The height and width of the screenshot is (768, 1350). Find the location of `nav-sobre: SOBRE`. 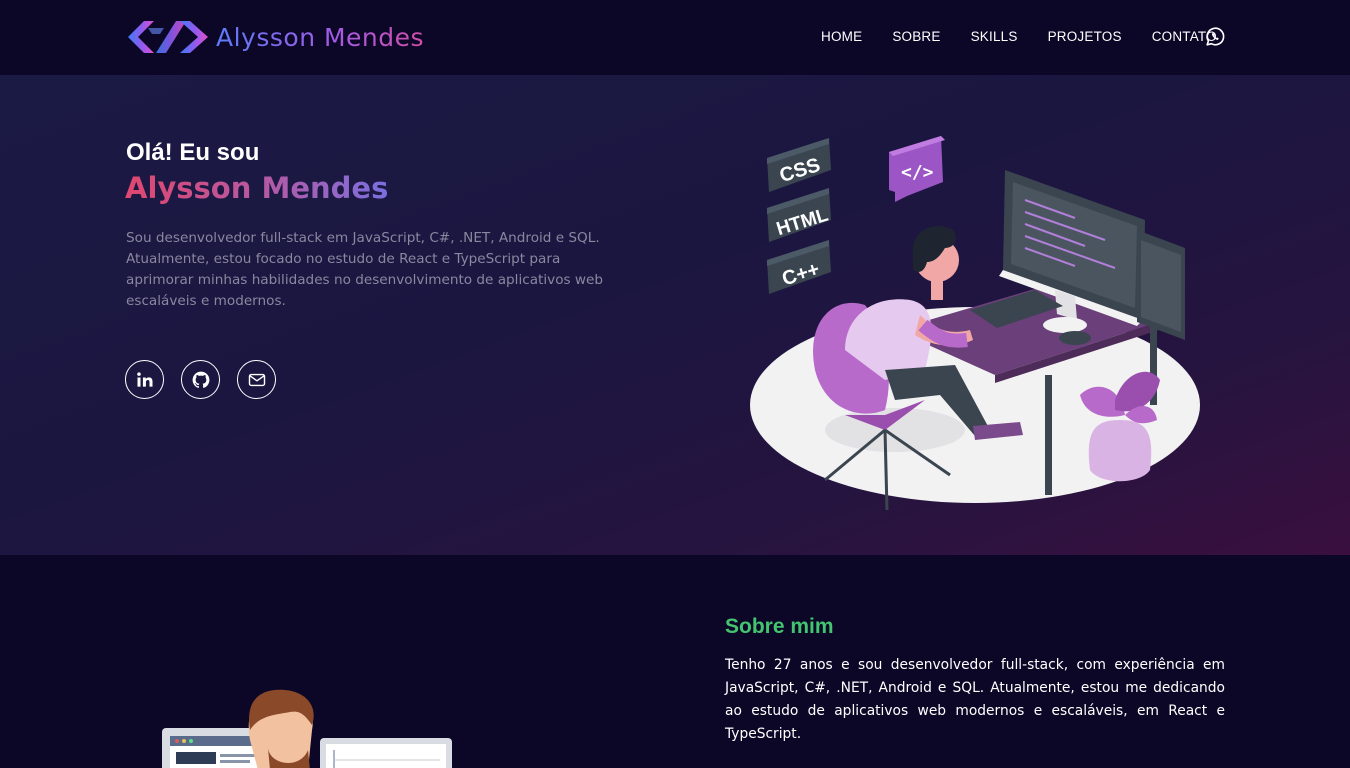

nav-sobre: SOBRE is located at coordinates (916, 36).